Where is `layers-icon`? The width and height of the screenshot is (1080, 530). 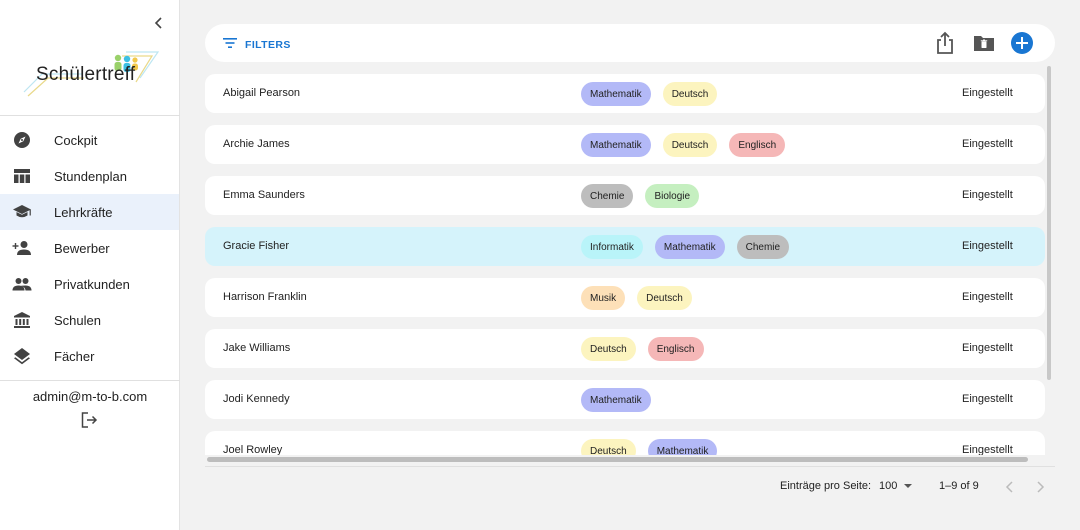 layers-icon is located at coordinates (22, 356).